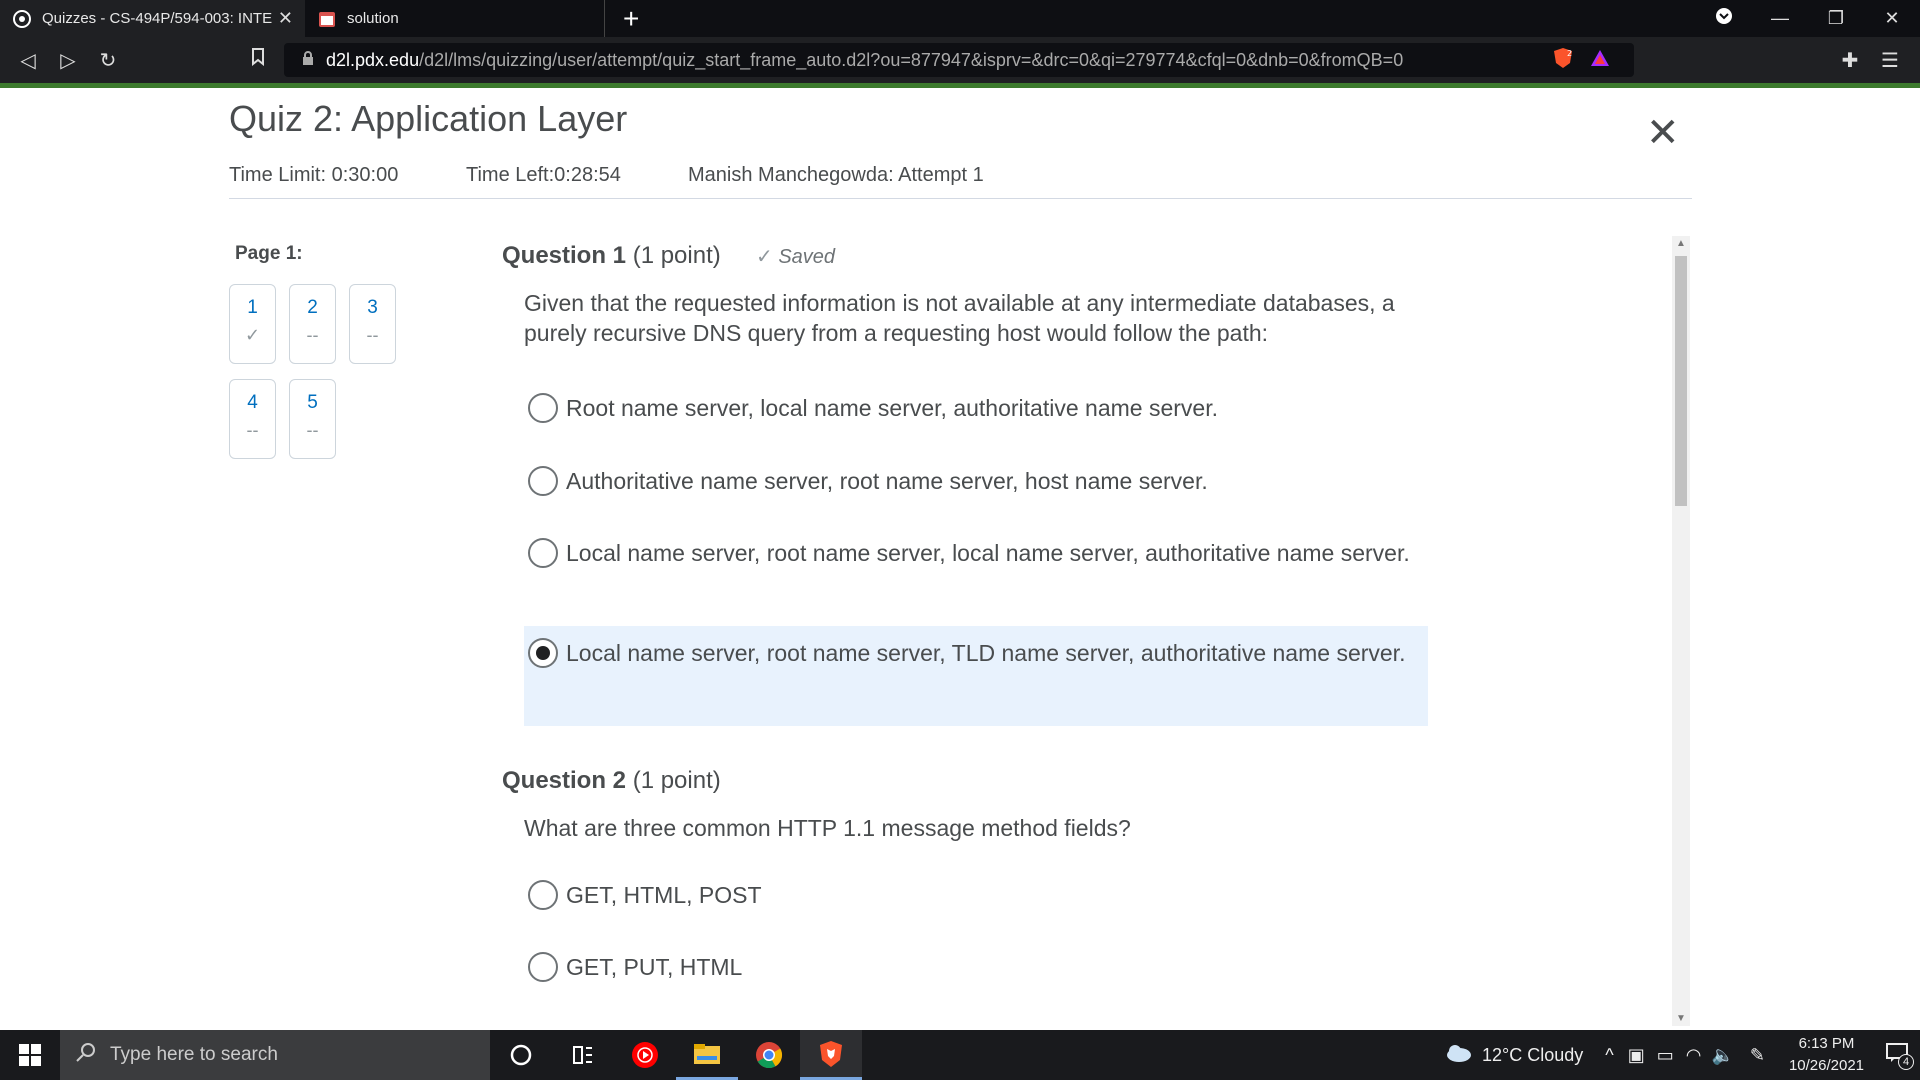 This screenshot has width=1920, height=1080. I want to click on tab-quizzes: Quizzes - CS-494P/594-003: INTE ✕, so click(152, 18).